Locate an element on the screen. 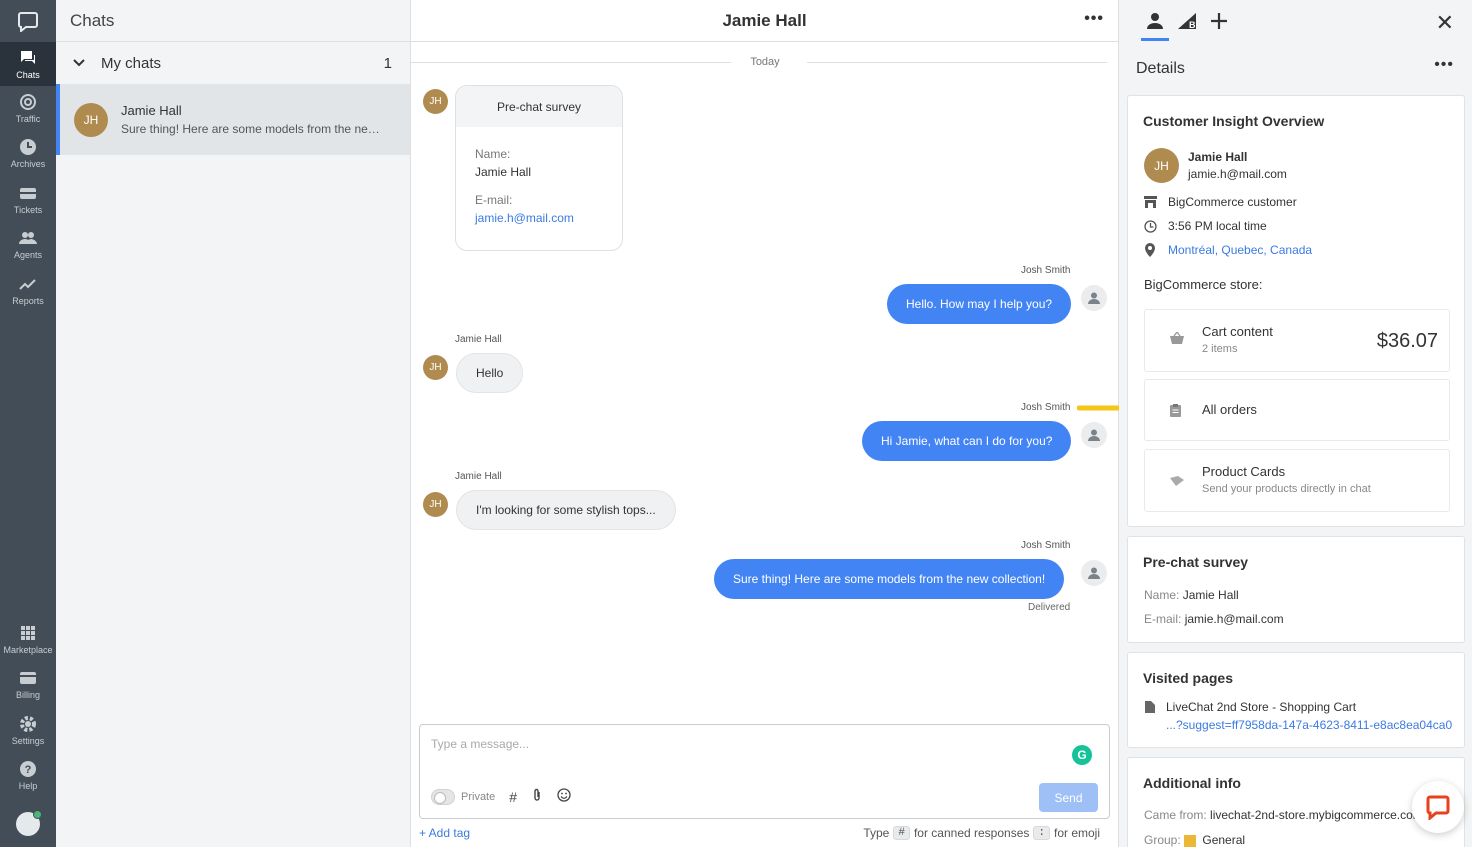  private-label: Private is located at coordinates (478, 796).